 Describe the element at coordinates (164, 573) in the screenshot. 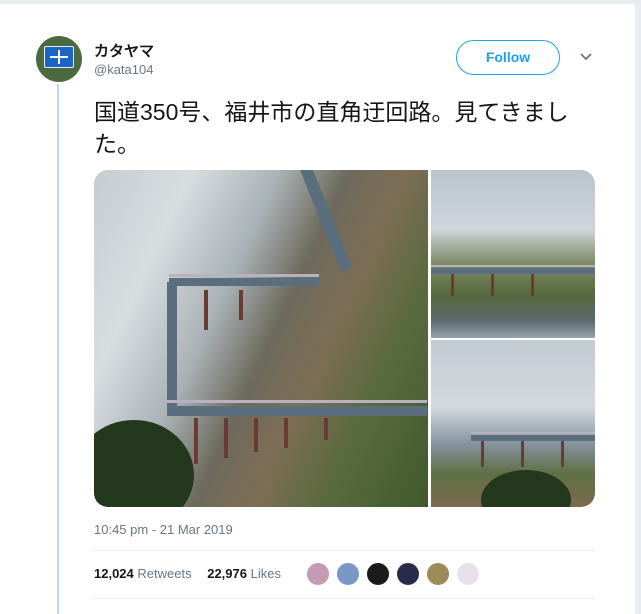

I see `retweets-label: Retweets` at that location.